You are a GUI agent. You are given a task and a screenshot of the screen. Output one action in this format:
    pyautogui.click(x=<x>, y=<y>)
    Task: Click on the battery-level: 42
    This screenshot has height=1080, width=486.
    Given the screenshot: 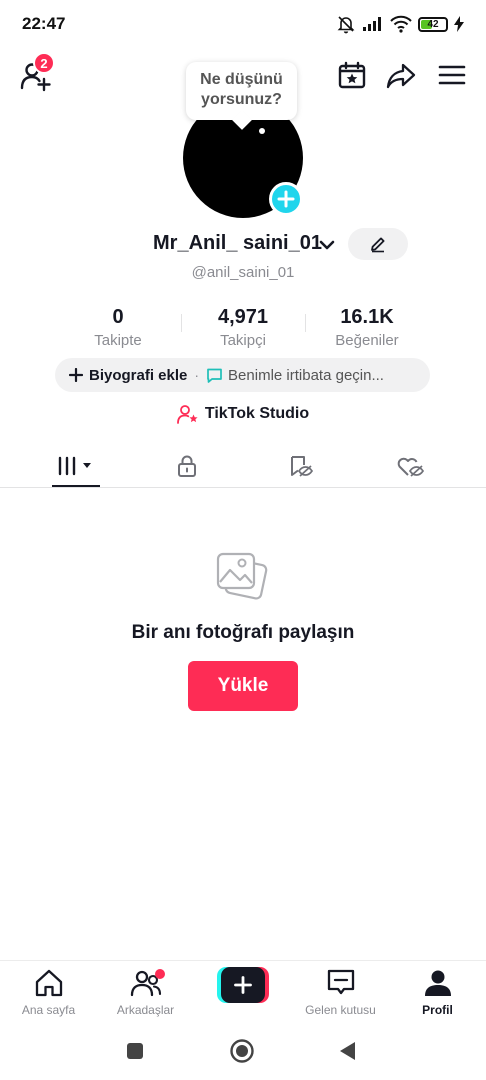 What is the action you would take?
    pyautogui.click(x=433, y=24)
    